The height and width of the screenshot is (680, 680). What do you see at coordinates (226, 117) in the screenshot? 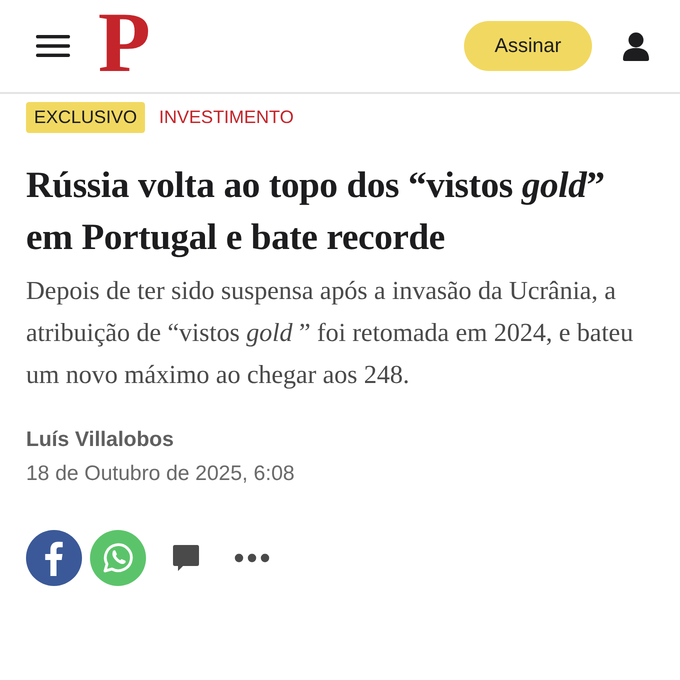
I see `section-link: INVESTIMENTO` at bounding box center [226, 117].